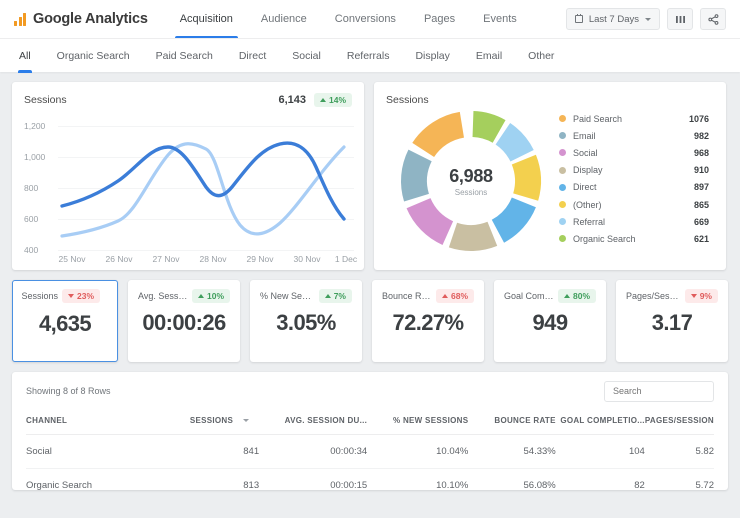 The image size is (740, 518). I want to click on tab-audience: Audience, so click(284, 19).